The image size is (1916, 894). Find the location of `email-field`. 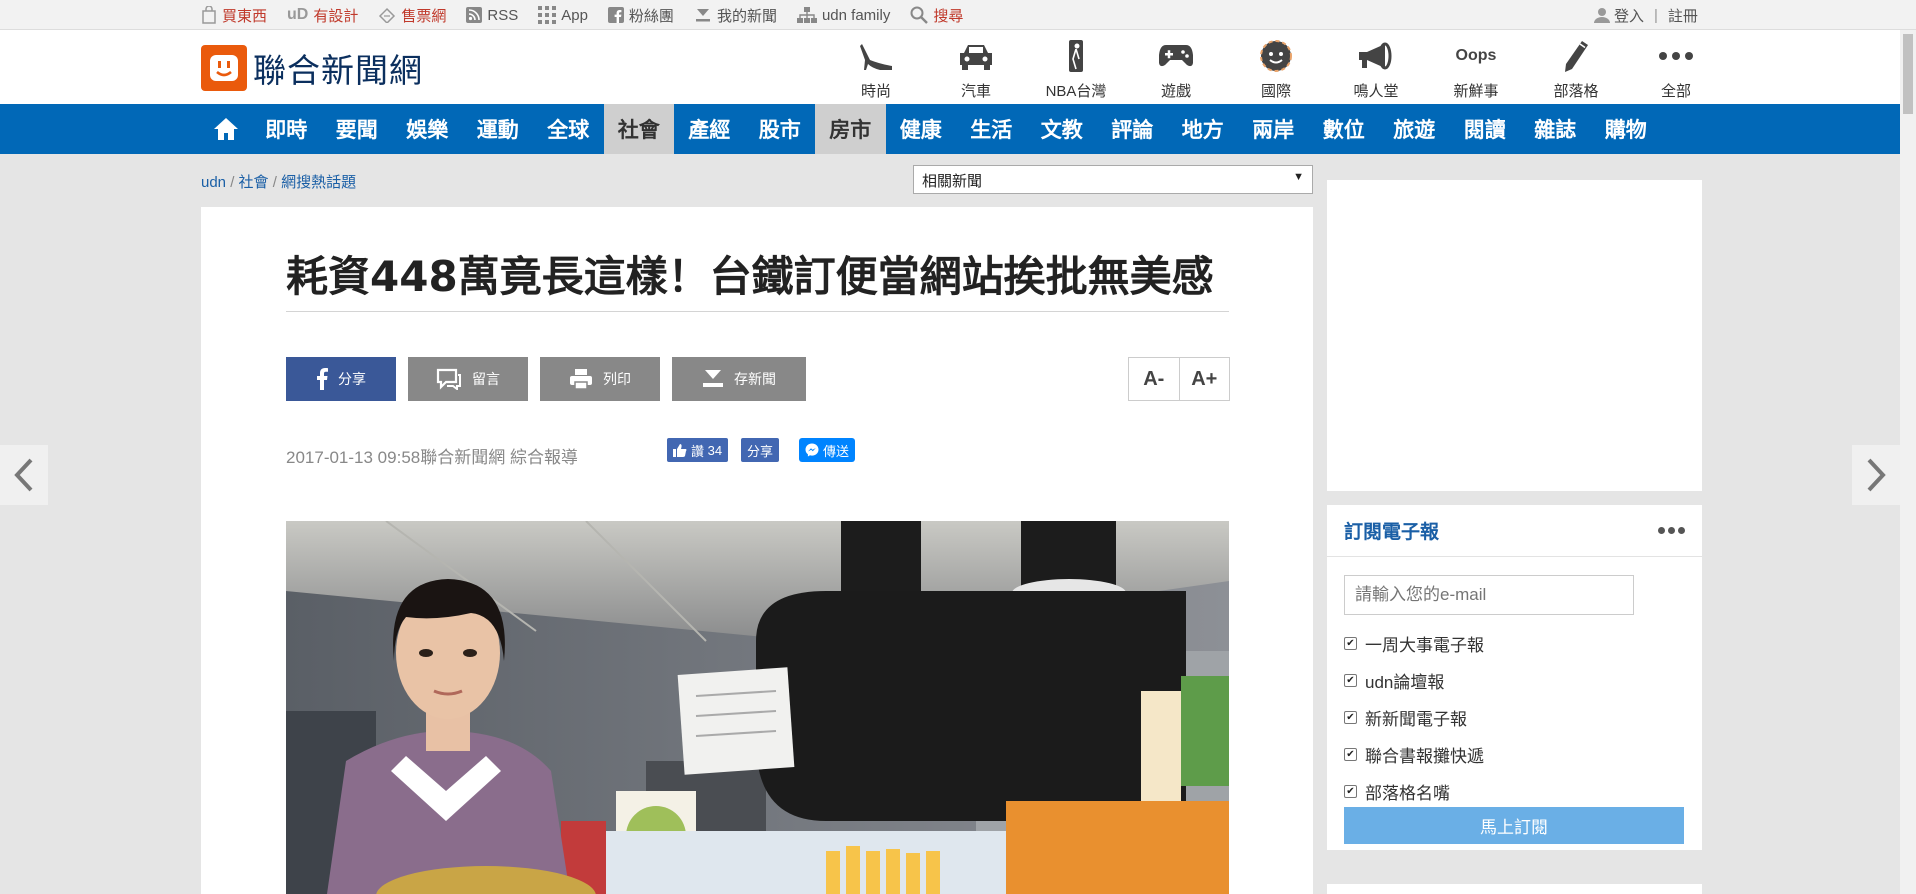

email-field is located at coordinates (1489, 595).